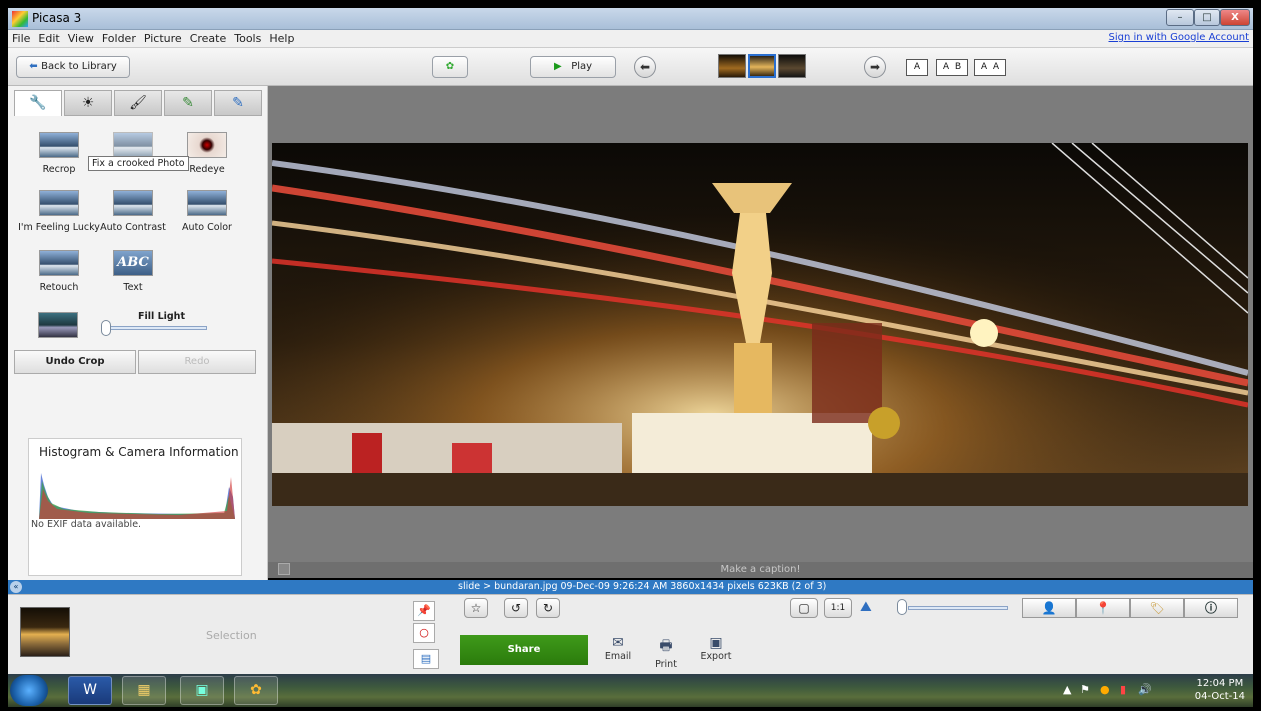  Describe the element at coordinates (666, 646) in the screenshot. I see `printer-icon: 🖶` at that location.